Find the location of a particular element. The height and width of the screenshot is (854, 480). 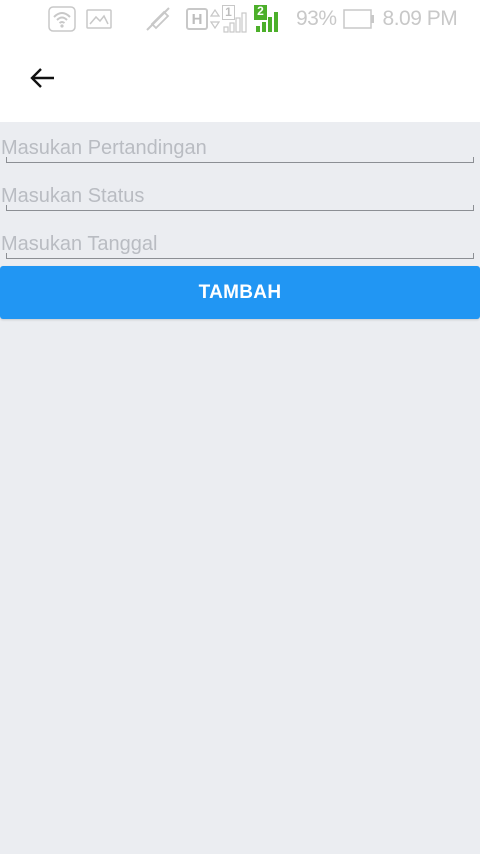

wifi-icon is located at coordinates (62, 19).